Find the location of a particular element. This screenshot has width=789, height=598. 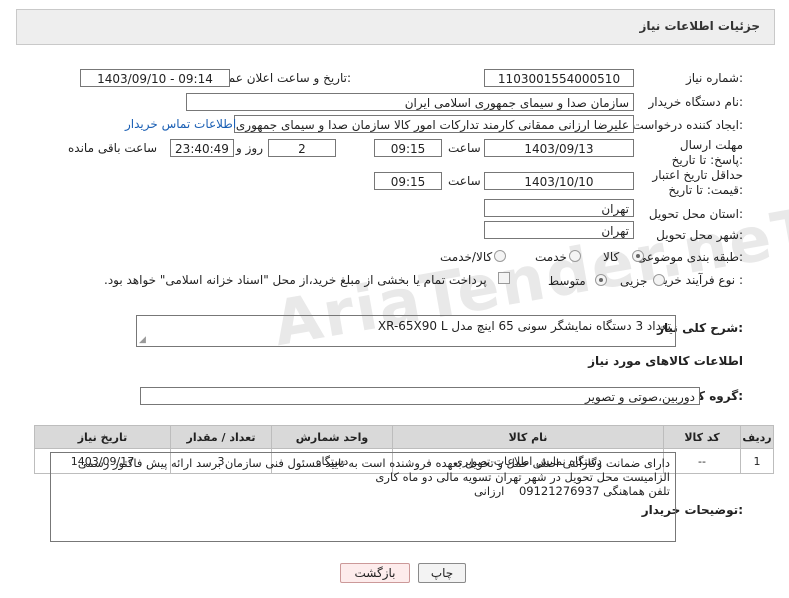

process-radio-minor is located at coordinates (659, 280).